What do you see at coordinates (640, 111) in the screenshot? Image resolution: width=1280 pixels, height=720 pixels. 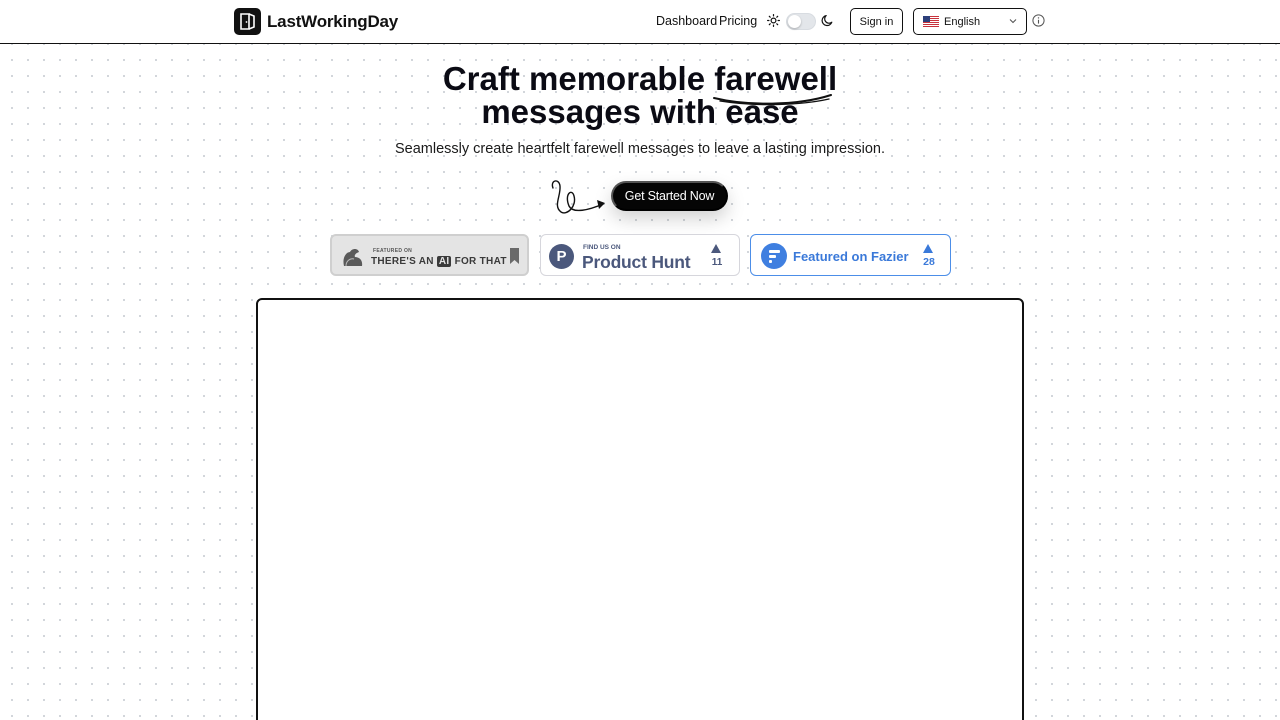 I see `hero-title-line2: messages with ease` at bounding box center [640, 111].